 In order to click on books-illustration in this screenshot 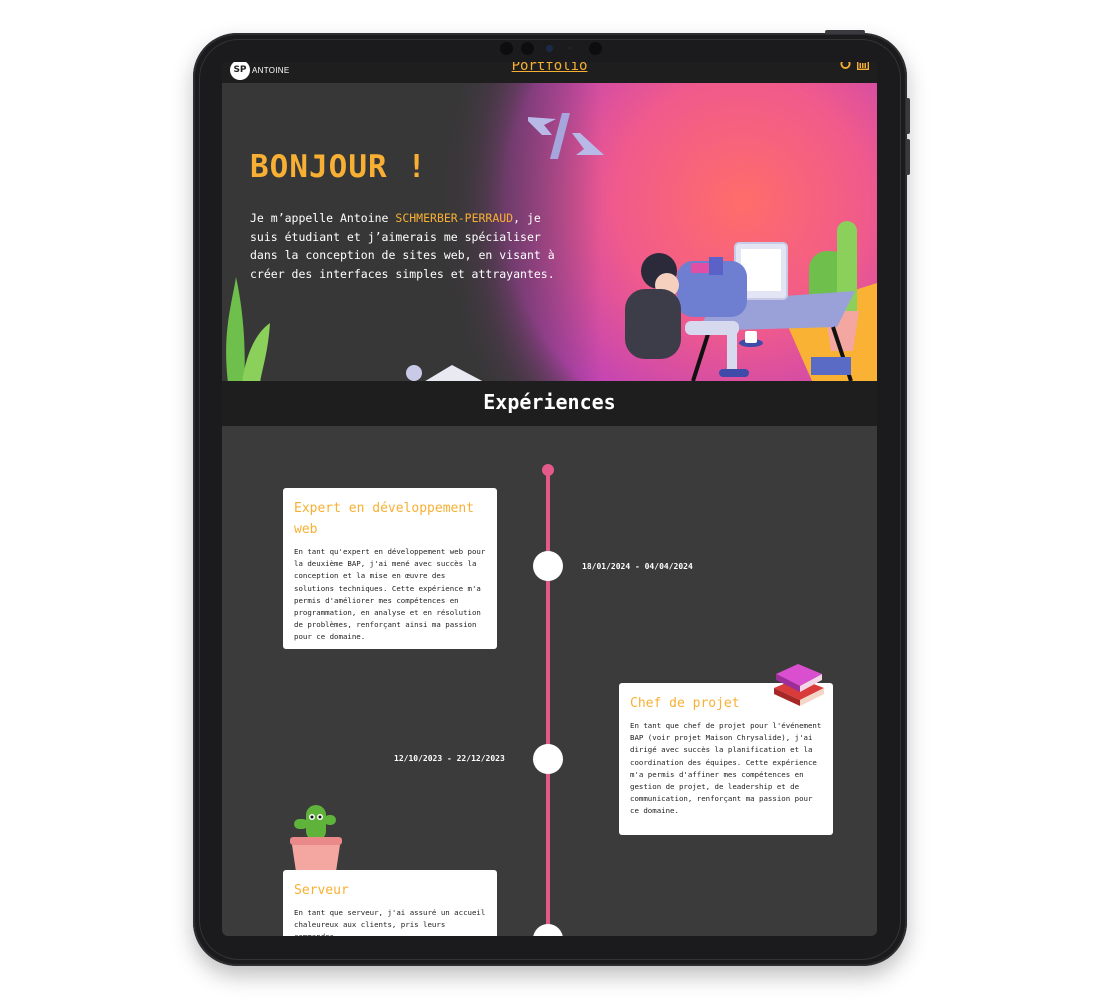, I will do `click(799, 685)`.